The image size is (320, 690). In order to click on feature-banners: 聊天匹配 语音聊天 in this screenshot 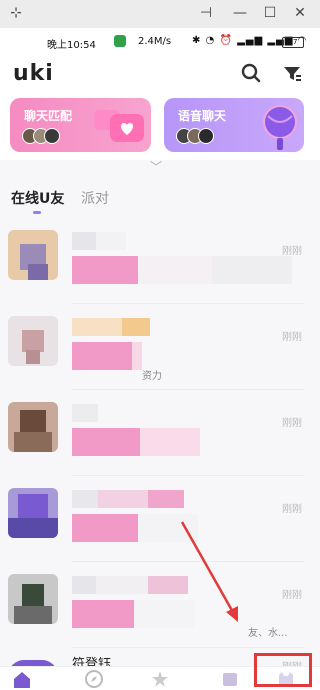, I will do `click(160, 126)`.